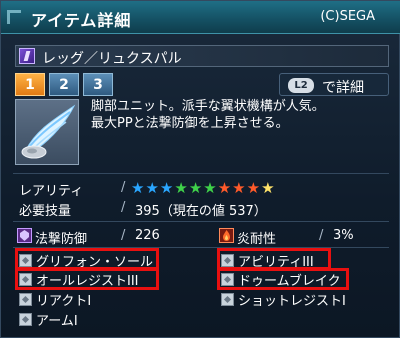  What do you see at coordinates (27, 56) in the screenshot?
I see `leg-unit-icon` at bounding box center [27, 56].